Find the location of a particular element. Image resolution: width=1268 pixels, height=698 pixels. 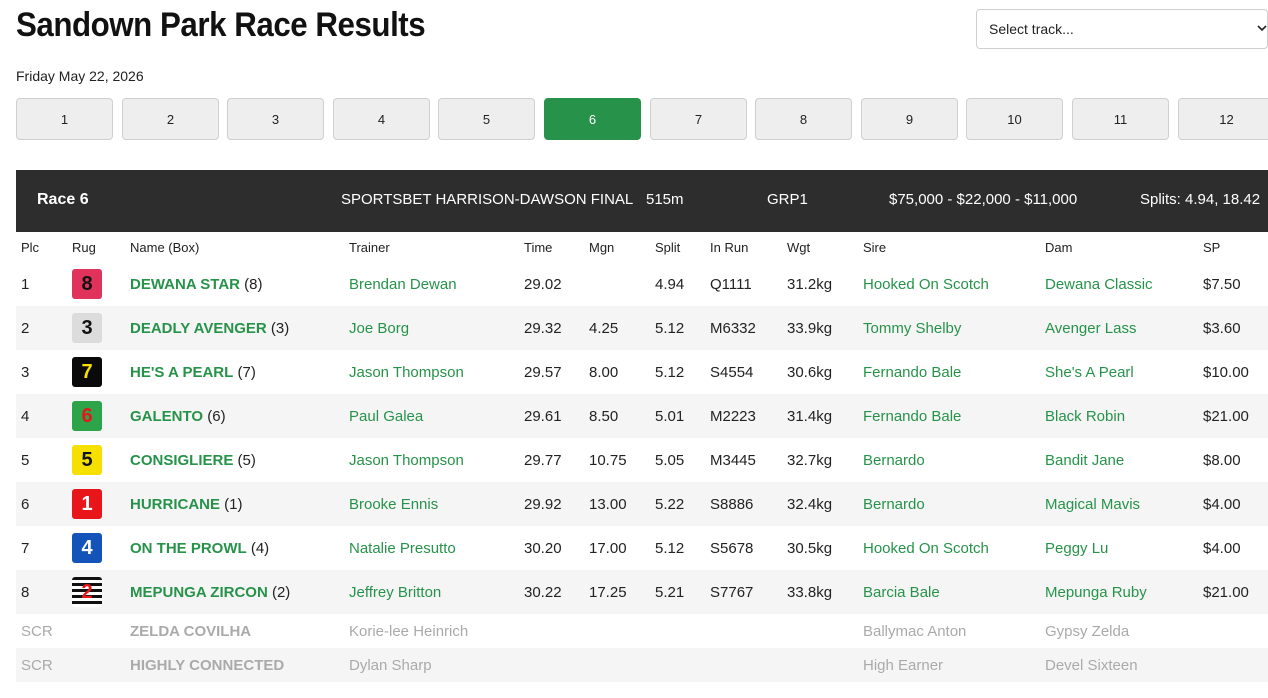

in-run-cell: M6332 is located at coordinates (743, 328).